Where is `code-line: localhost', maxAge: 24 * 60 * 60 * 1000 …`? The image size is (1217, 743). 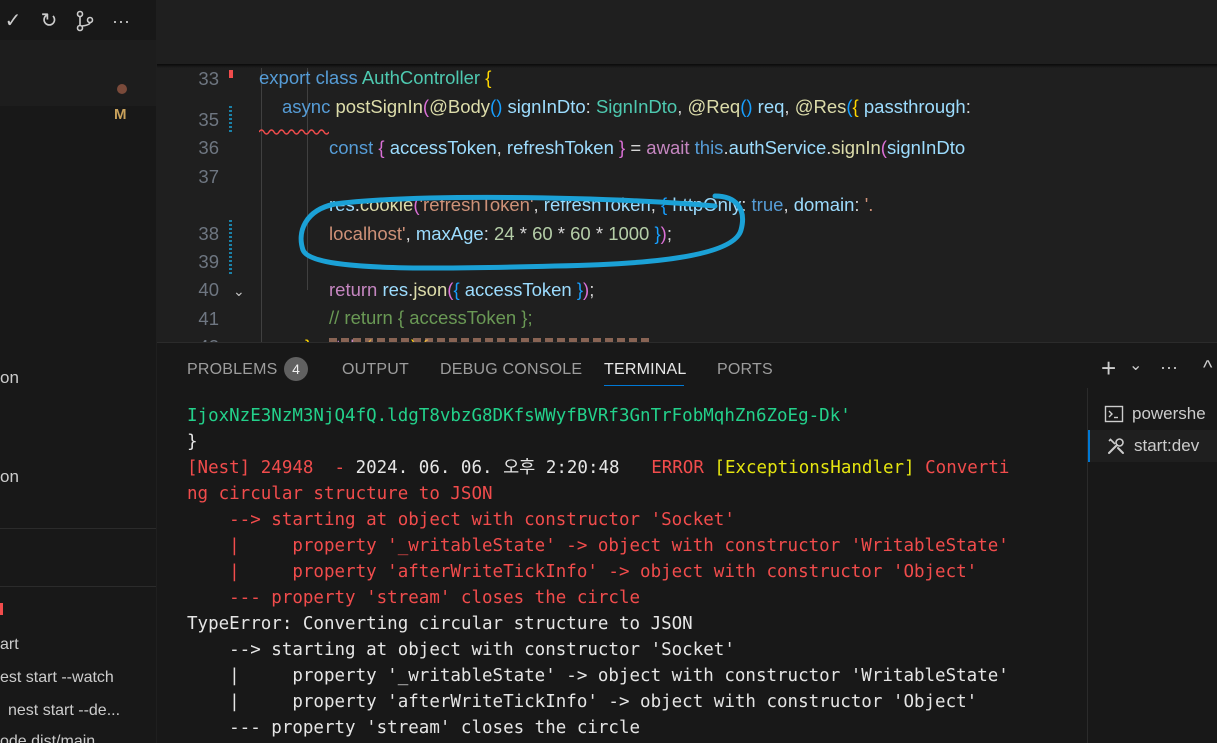
code-line: localhost', maxAge: 24 * 60 * 60 * 1000 … is located at coordinates (687, 204).